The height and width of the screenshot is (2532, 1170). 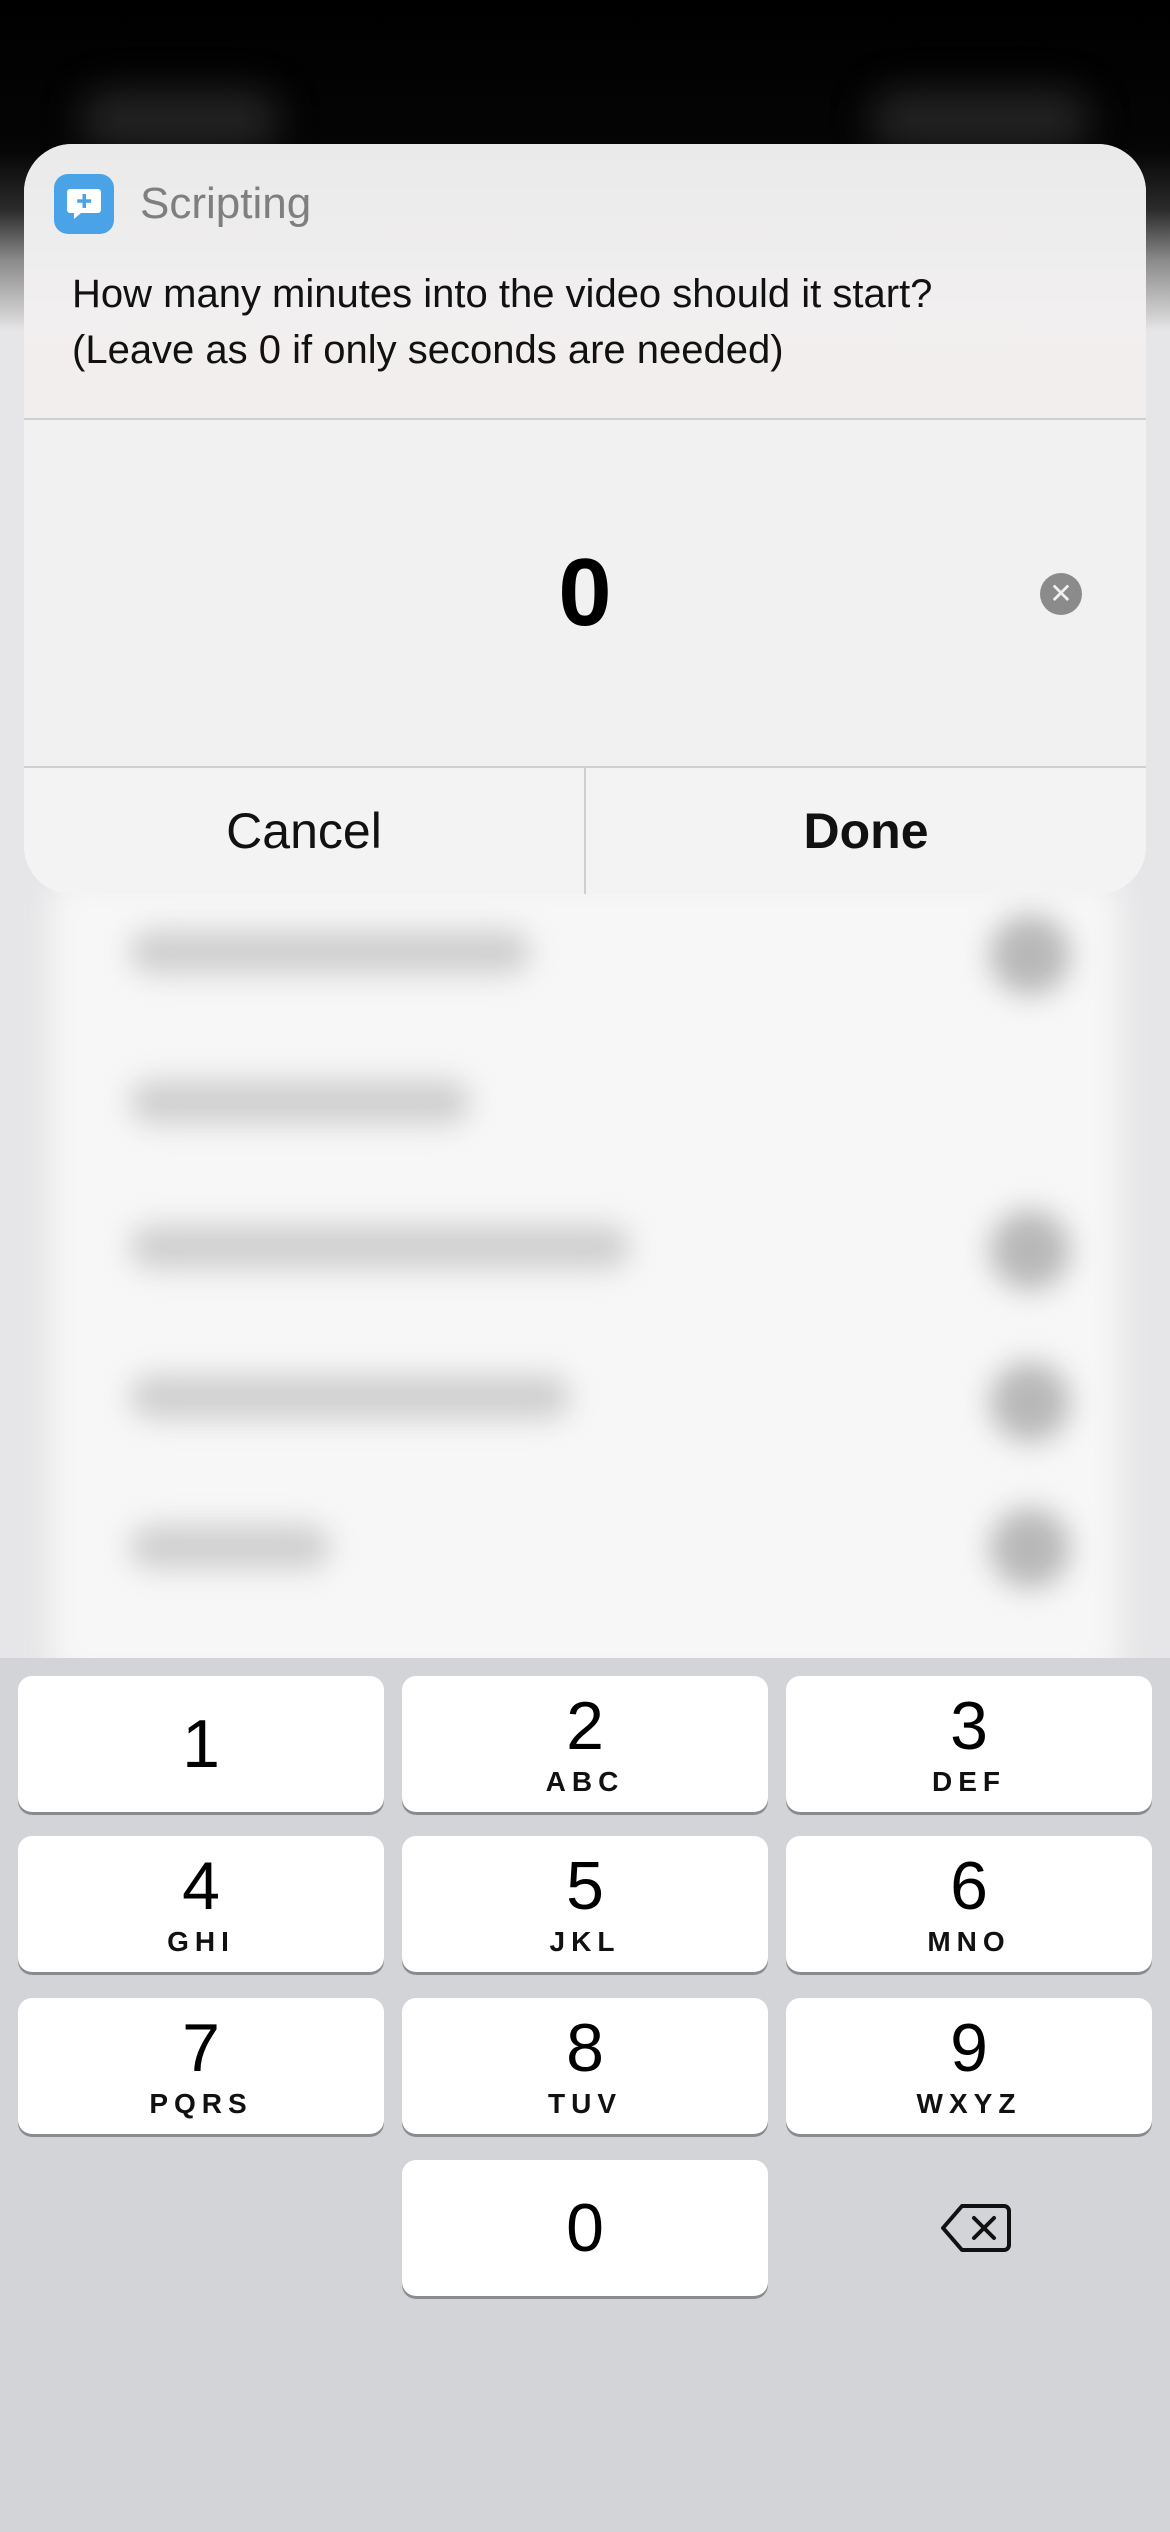 I want to click on key-letters: JKL, so click(x=585, y=1941).